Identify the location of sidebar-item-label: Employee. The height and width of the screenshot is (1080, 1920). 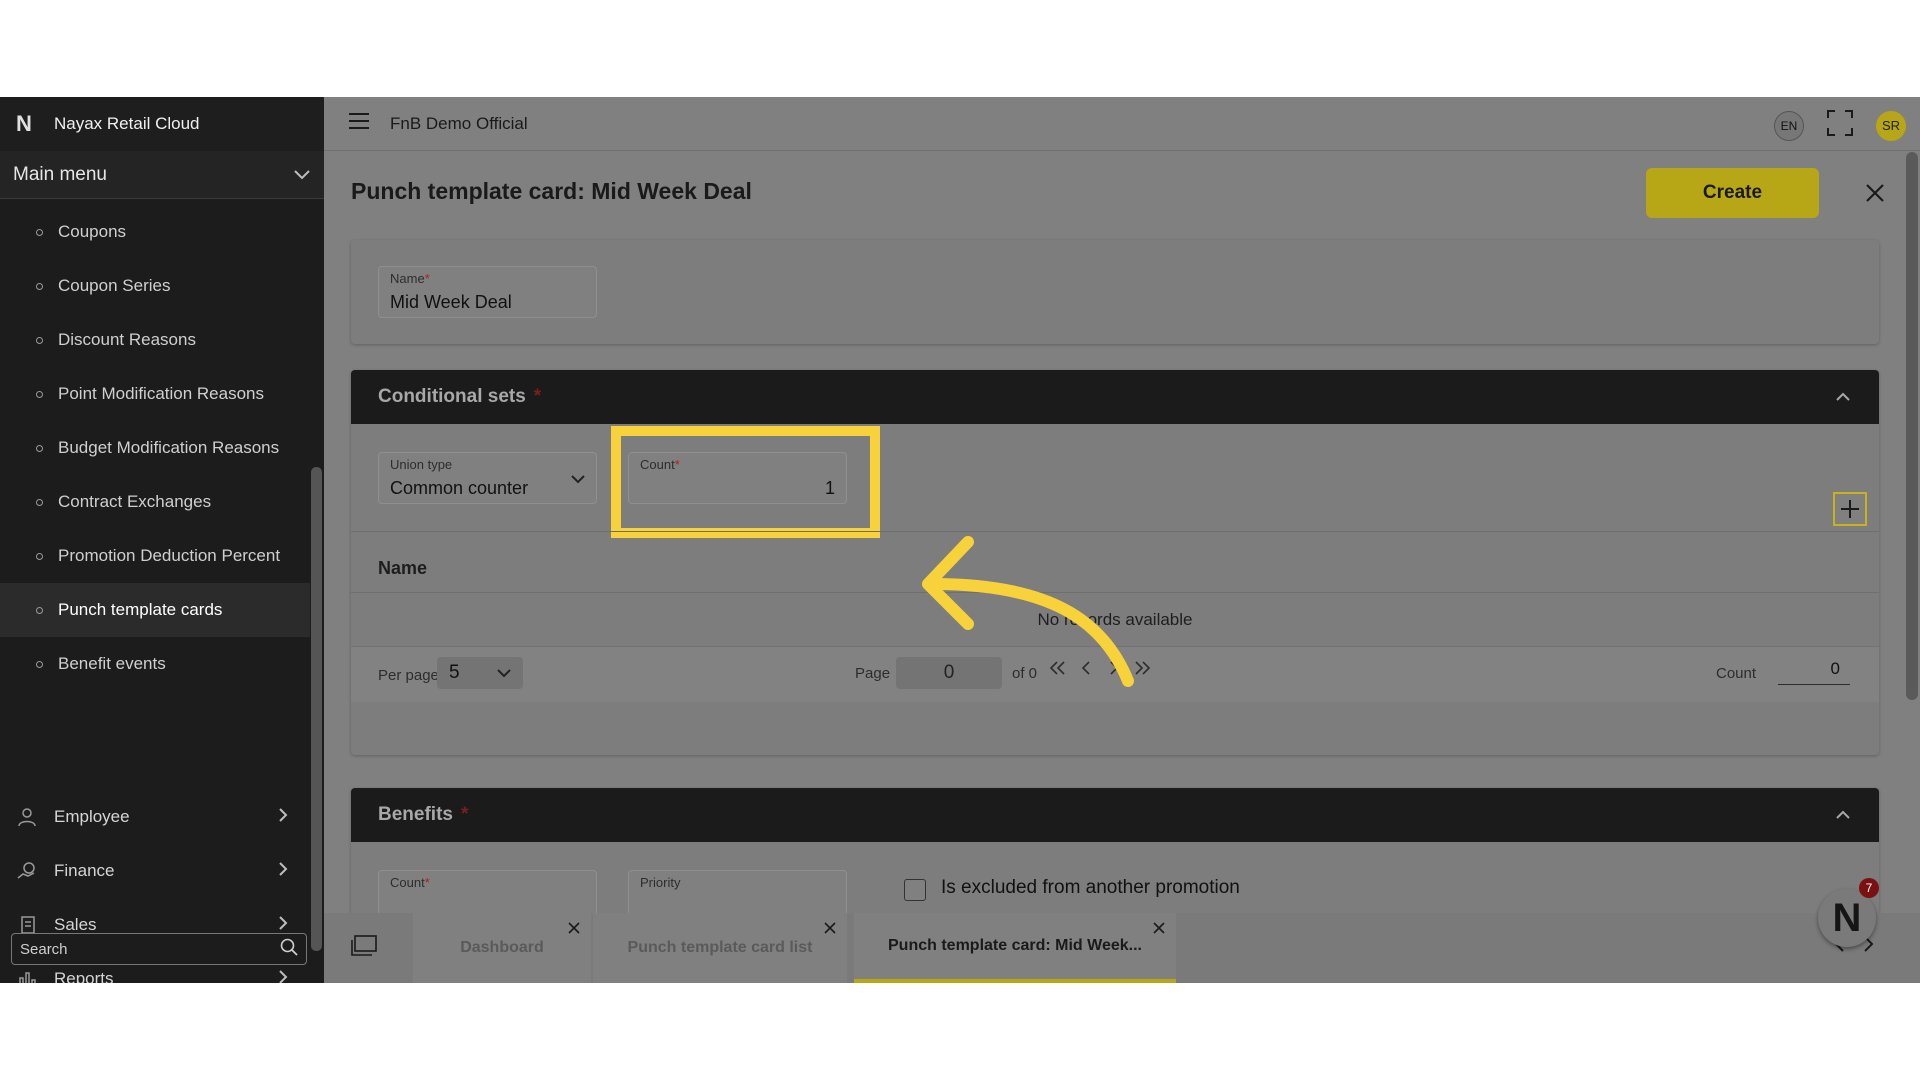
(92, 816).